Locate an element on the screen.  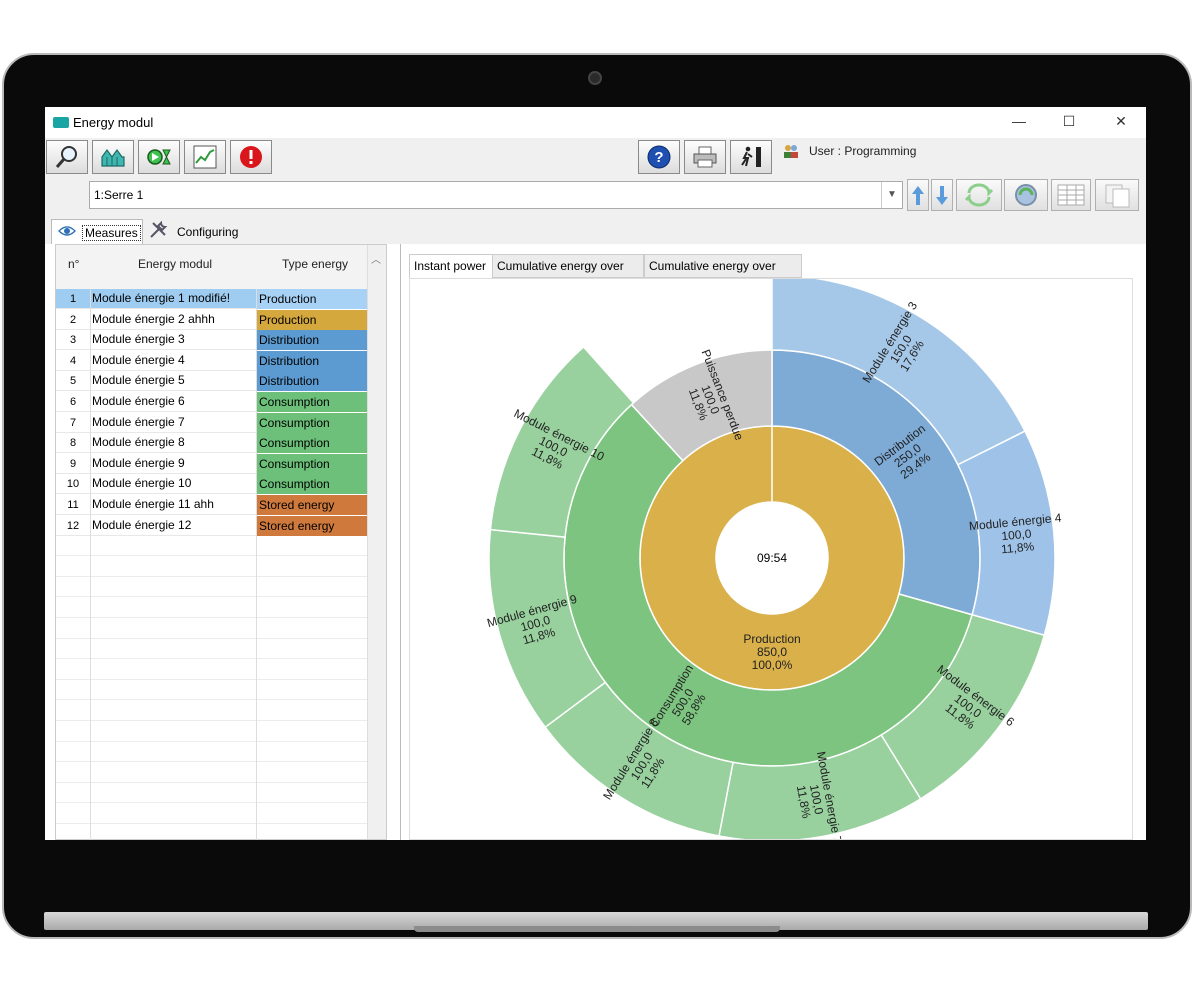
table-header: n° Energy modul Type energy is located at coordinates (212, 267).